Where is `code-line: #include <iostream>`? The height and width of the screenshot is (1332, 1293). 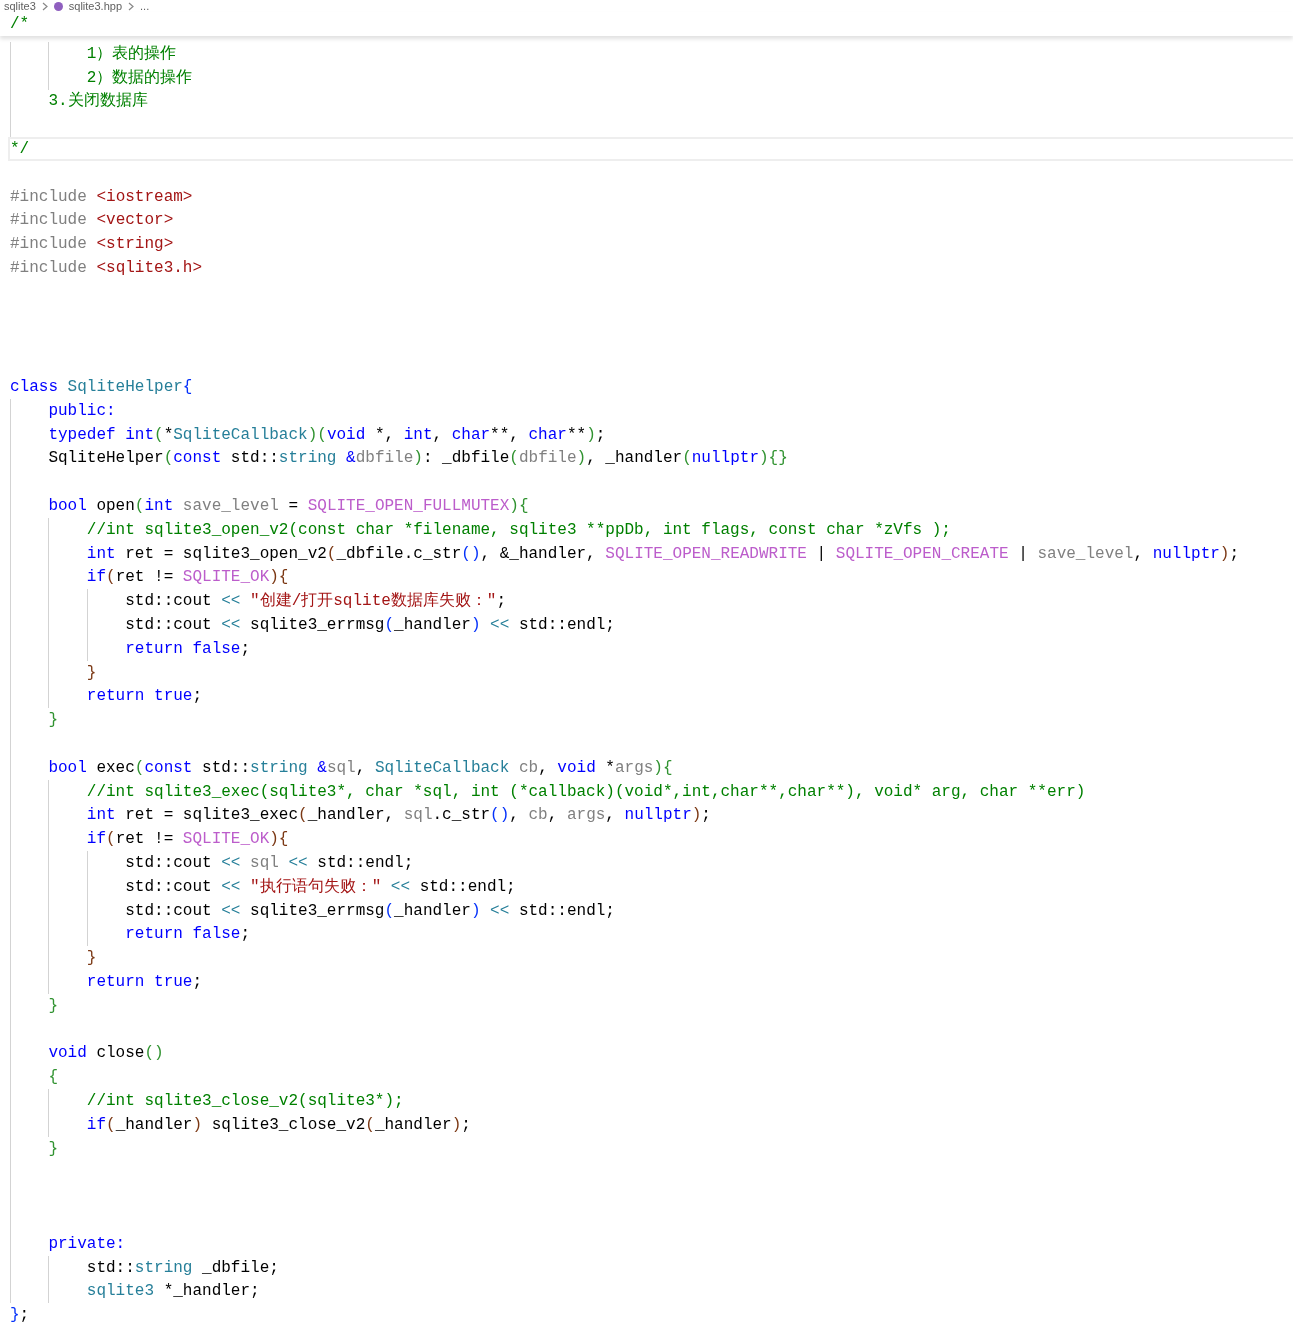
code-line: #include <iostream> is located at coordinates (101, 196).